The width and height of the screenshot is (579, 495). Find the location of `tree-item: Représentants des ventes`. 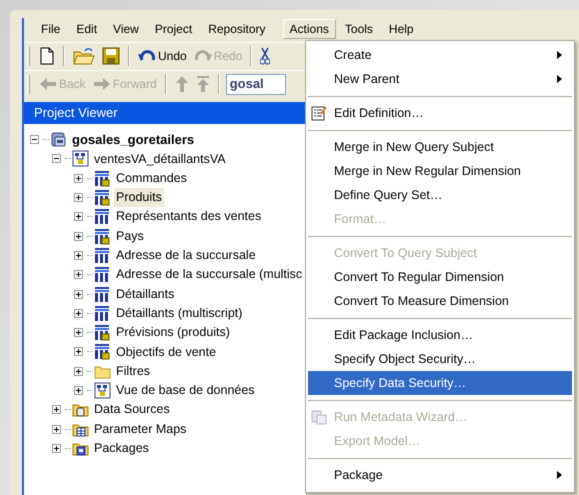

tree-item: Représentants des ventes is located at coordinates (189, 216).